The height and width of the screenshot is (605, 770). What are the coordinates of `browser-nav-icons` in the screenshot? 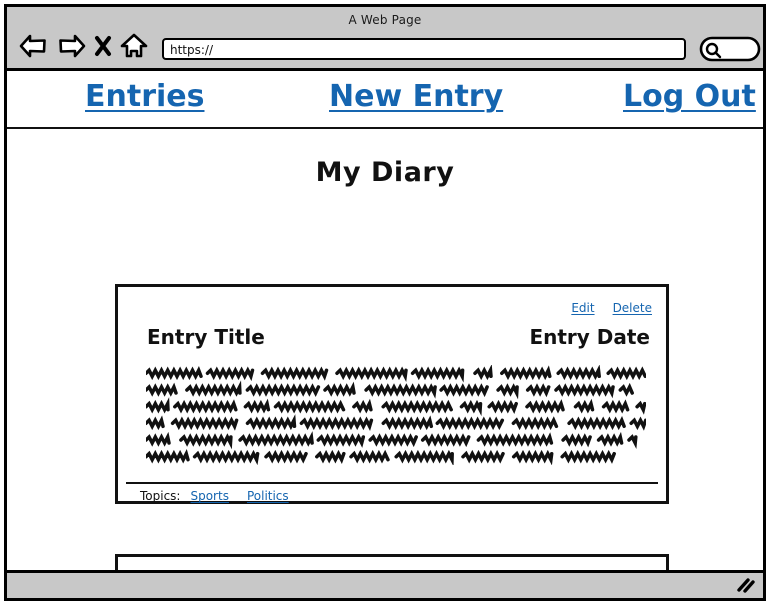 It's located at (83, 46).